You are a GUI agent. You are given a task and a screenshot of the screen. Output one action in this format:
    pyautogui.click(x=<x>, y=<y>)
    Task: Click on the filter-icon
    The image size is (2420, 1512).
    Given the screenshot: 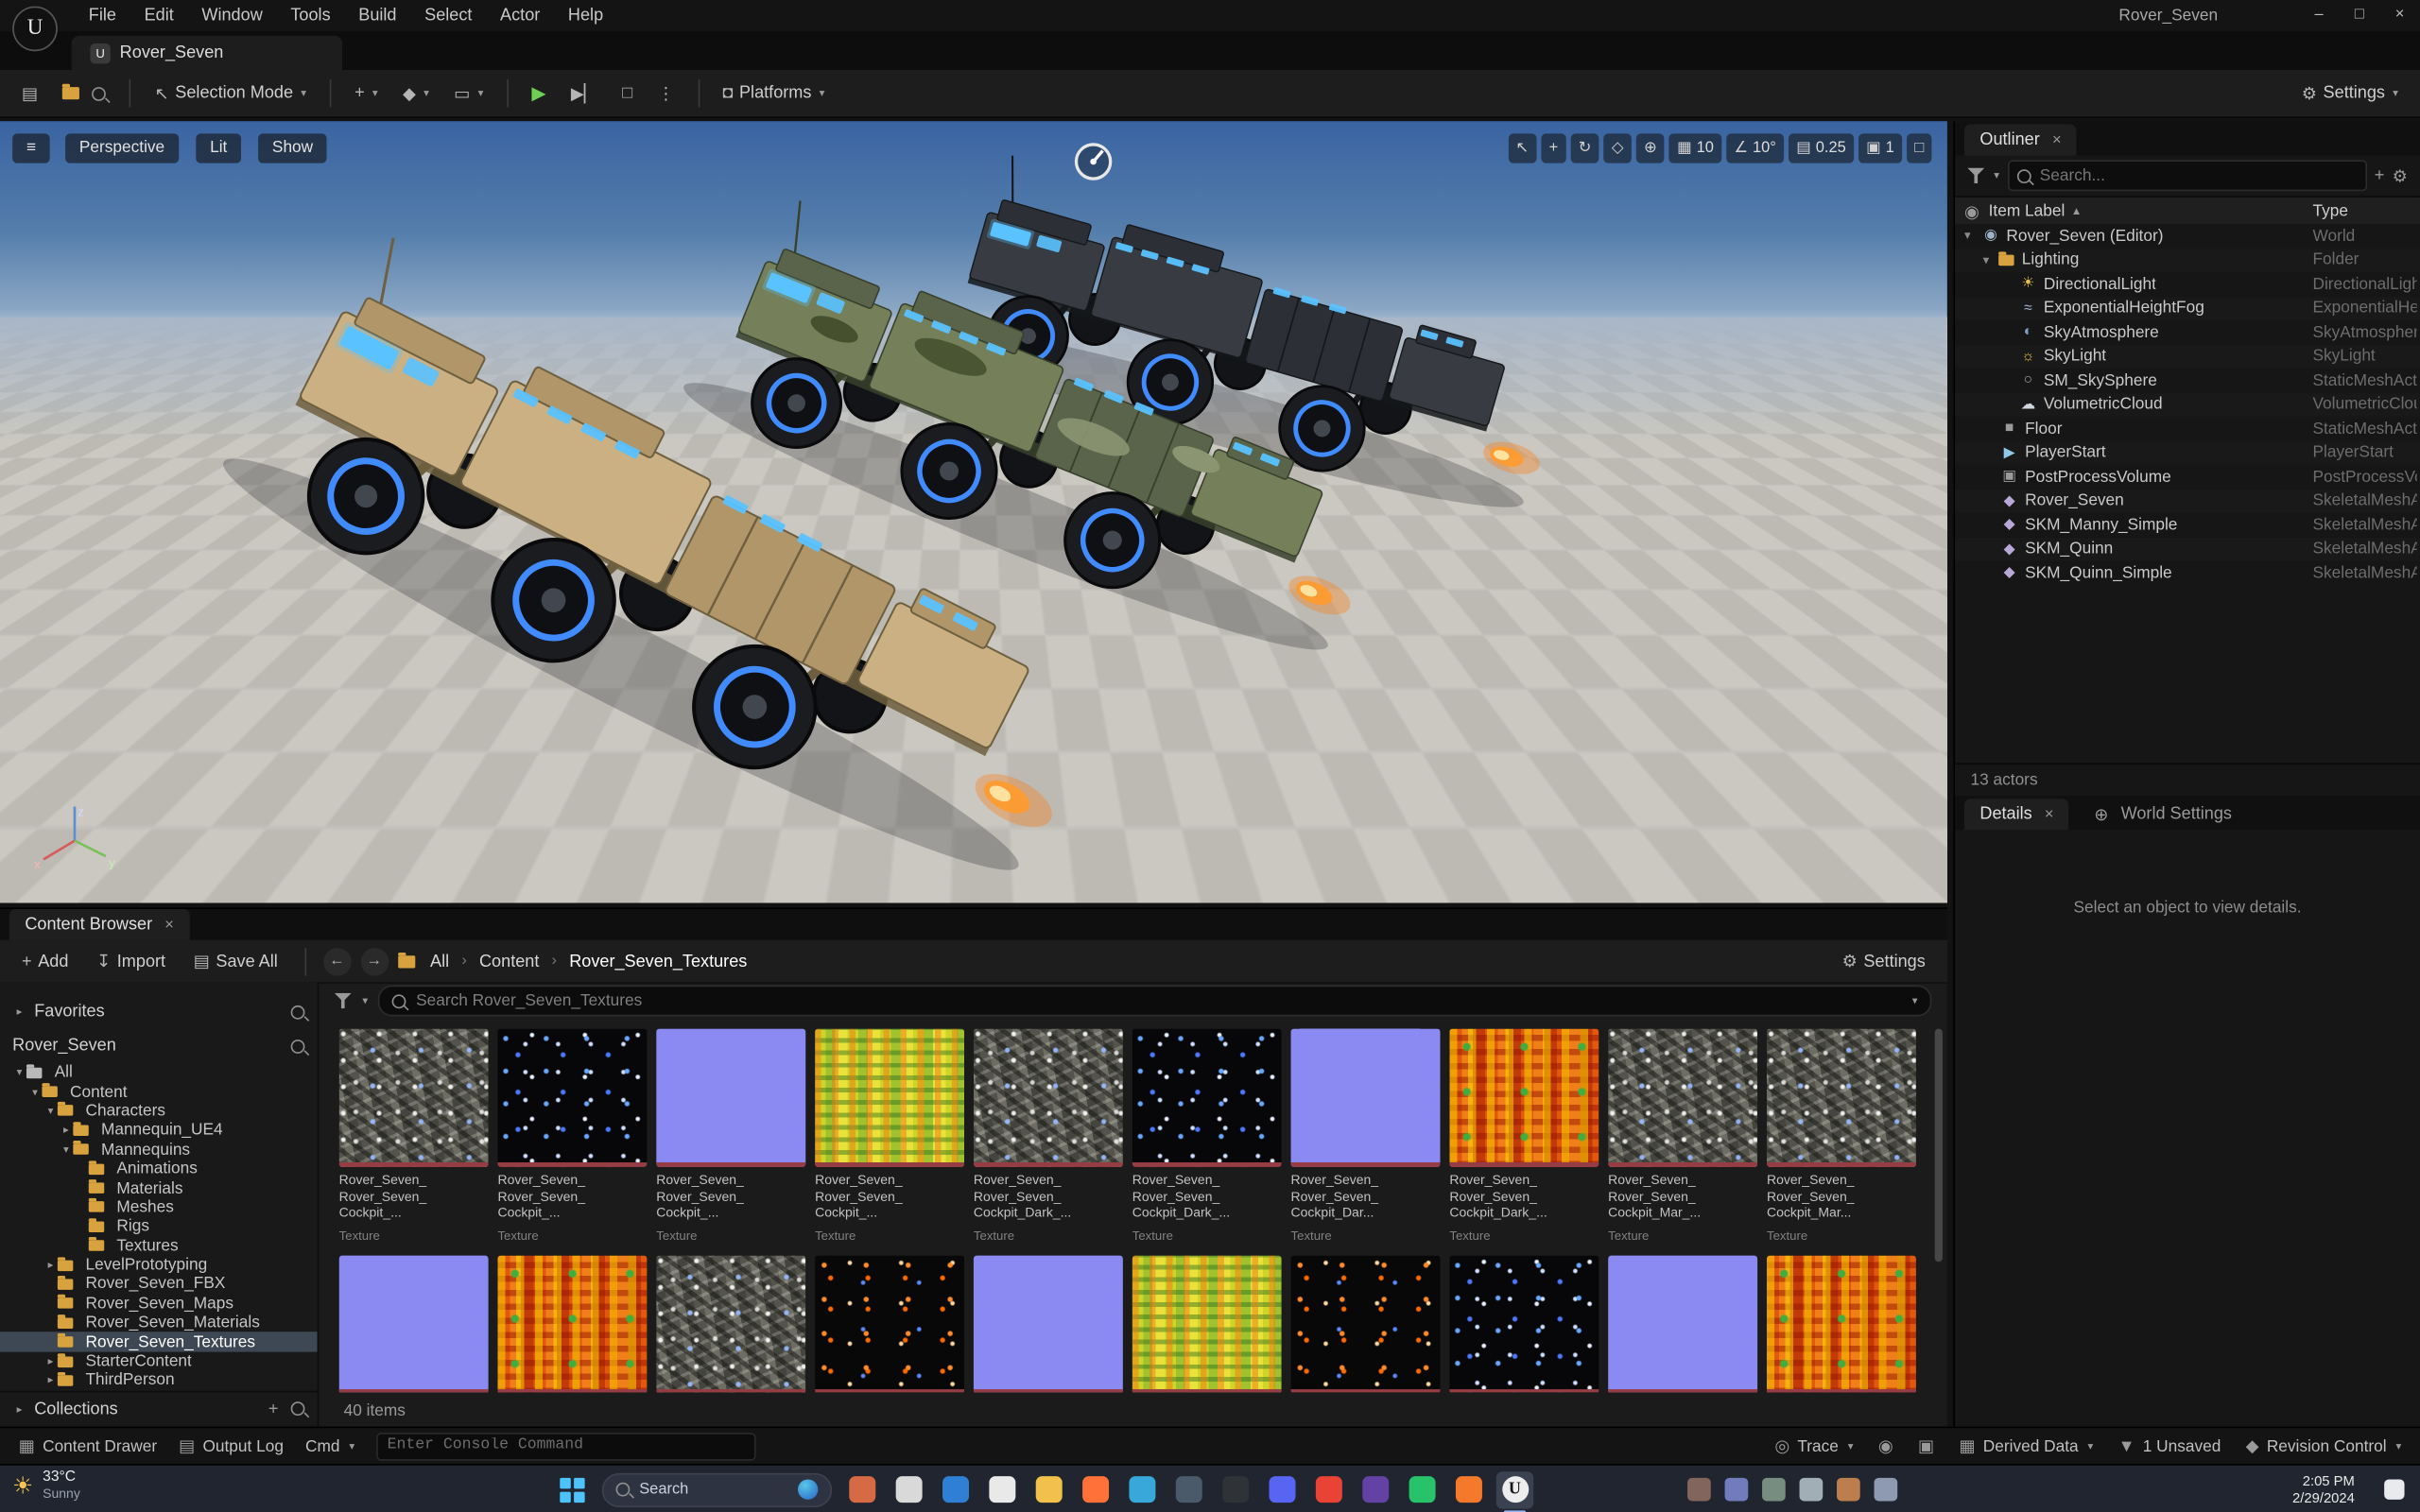 What is the action you would take?
    pyautogui.click(x=1976, y=175)
    